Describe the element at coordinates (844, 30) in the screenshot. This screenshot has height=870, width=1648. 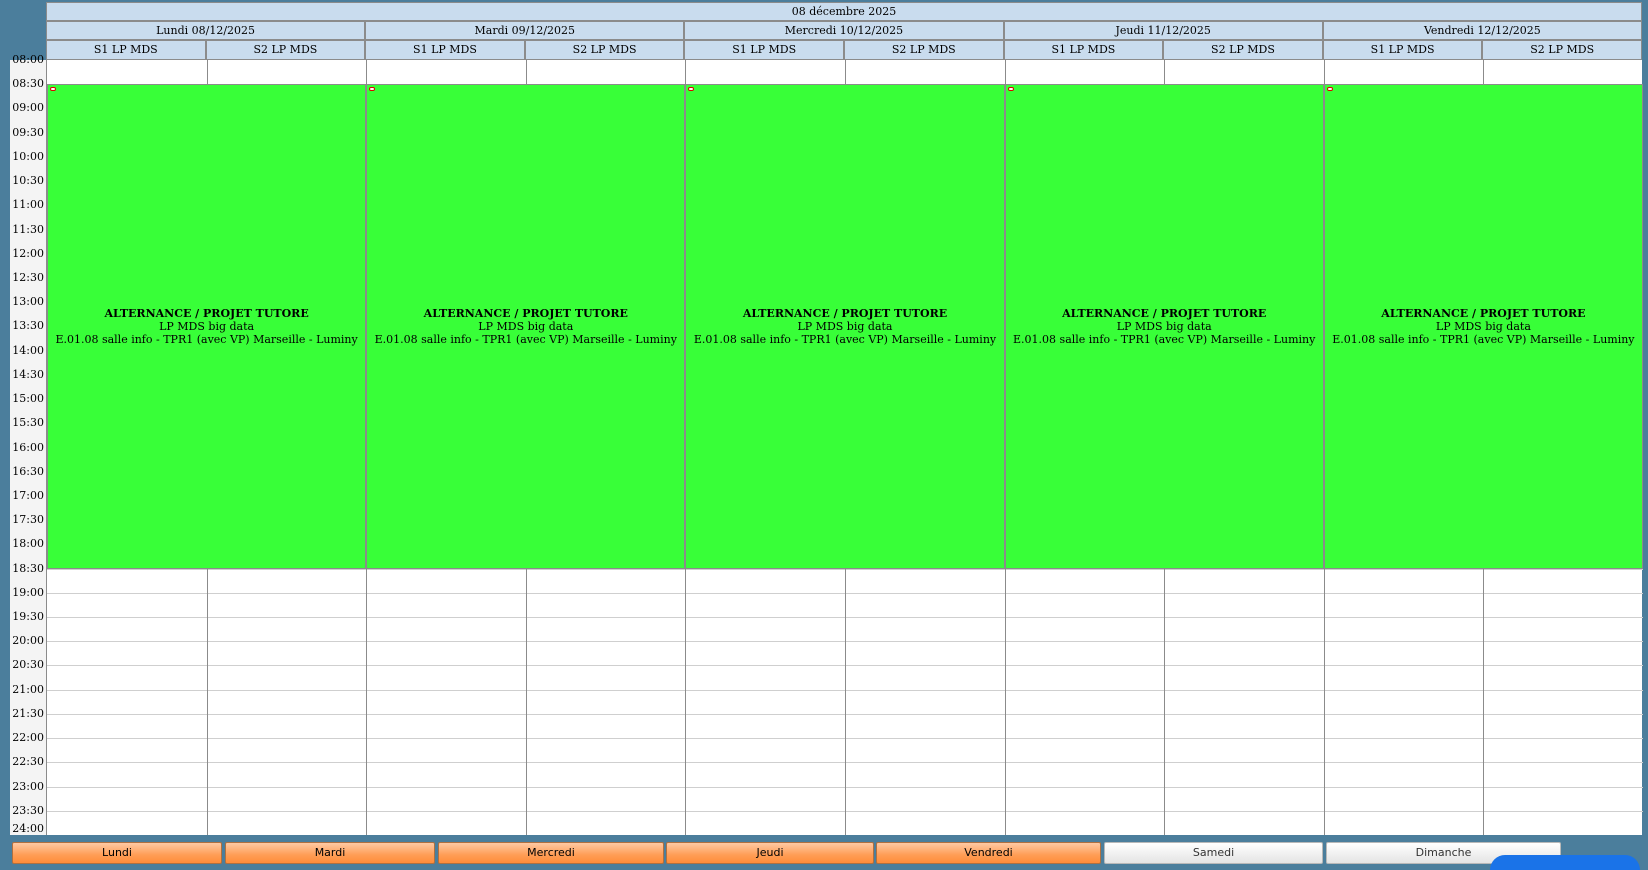
I see `day-header: Mercredi 10/12/2025` at that location.